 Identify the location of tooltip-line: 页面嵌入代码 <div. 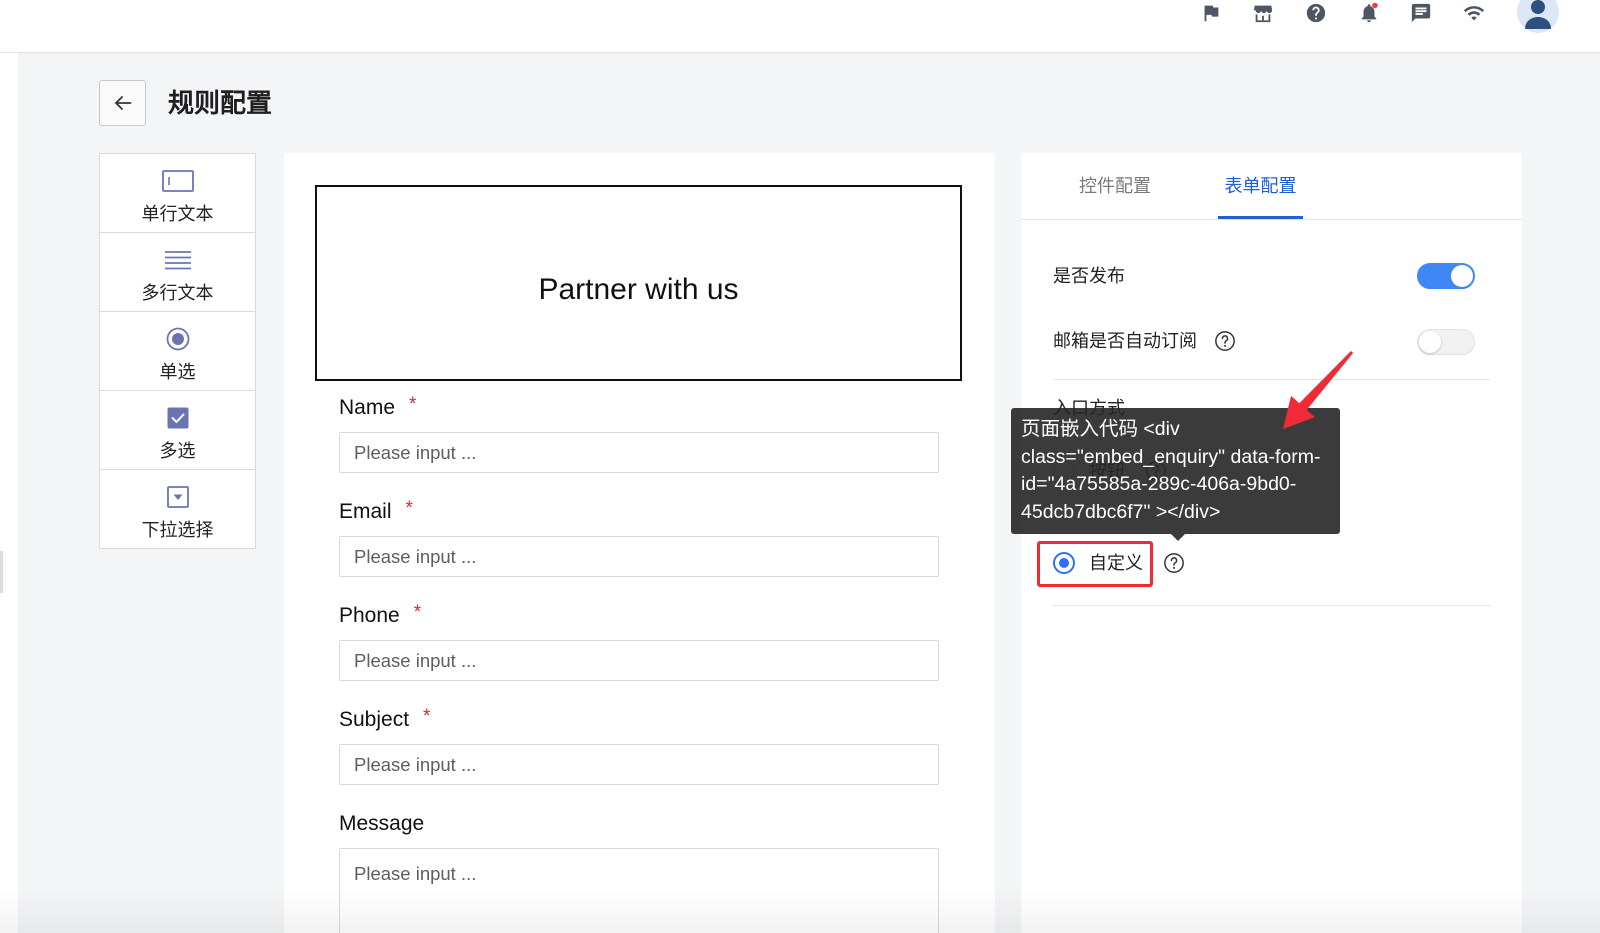
(1100, 429).